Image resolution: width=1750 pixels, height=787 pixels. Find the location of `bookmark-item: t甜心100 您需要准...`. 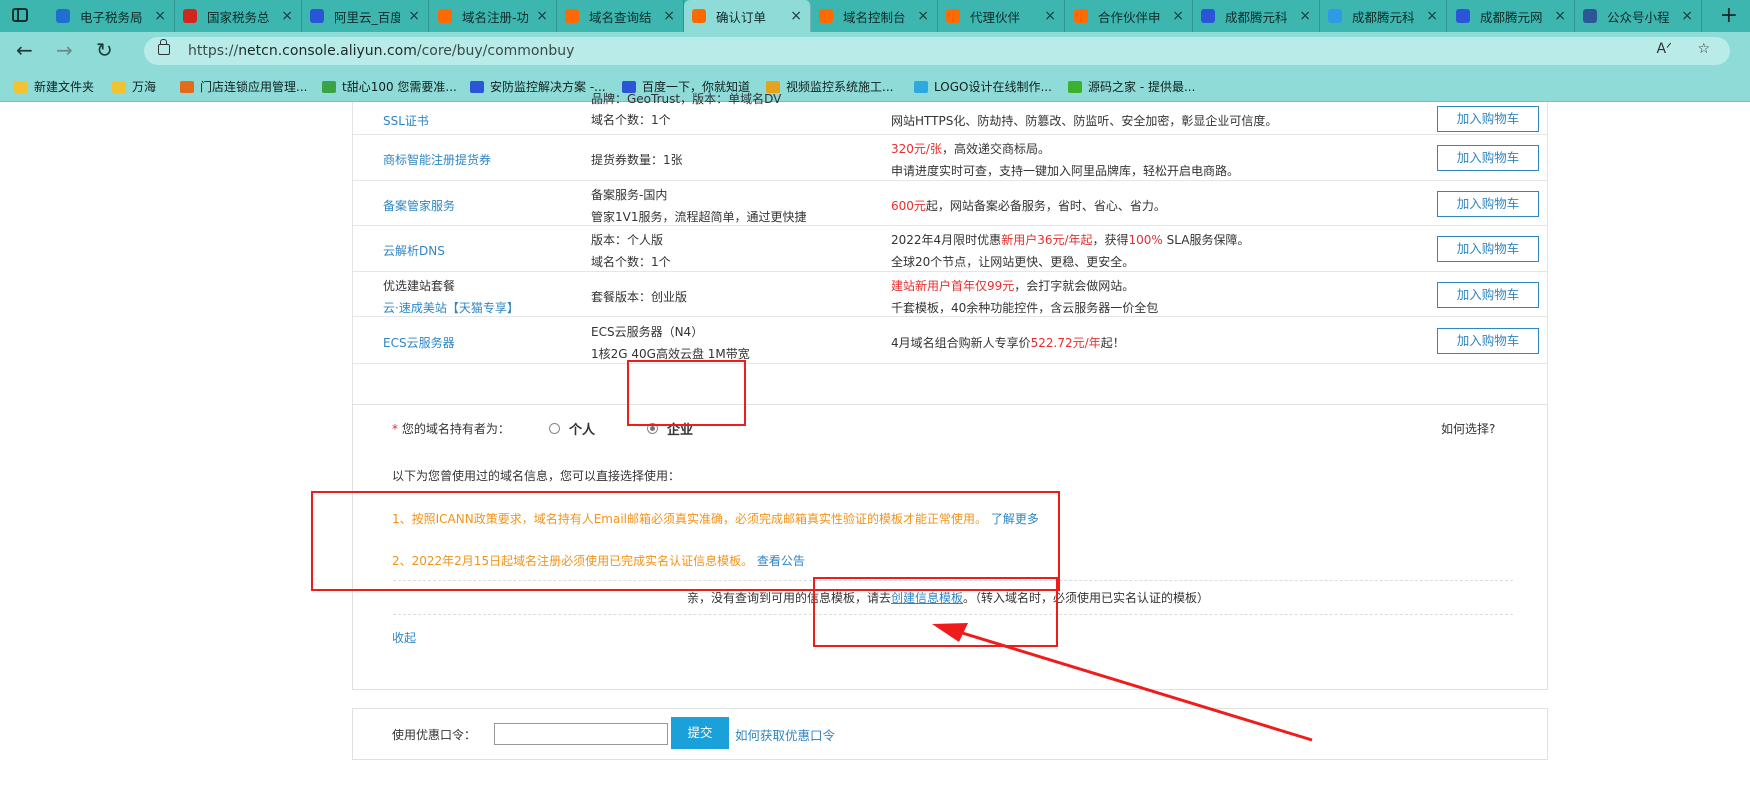

bookmark-item: t甜心100 您需要准... is located at coordinates (389, 86).